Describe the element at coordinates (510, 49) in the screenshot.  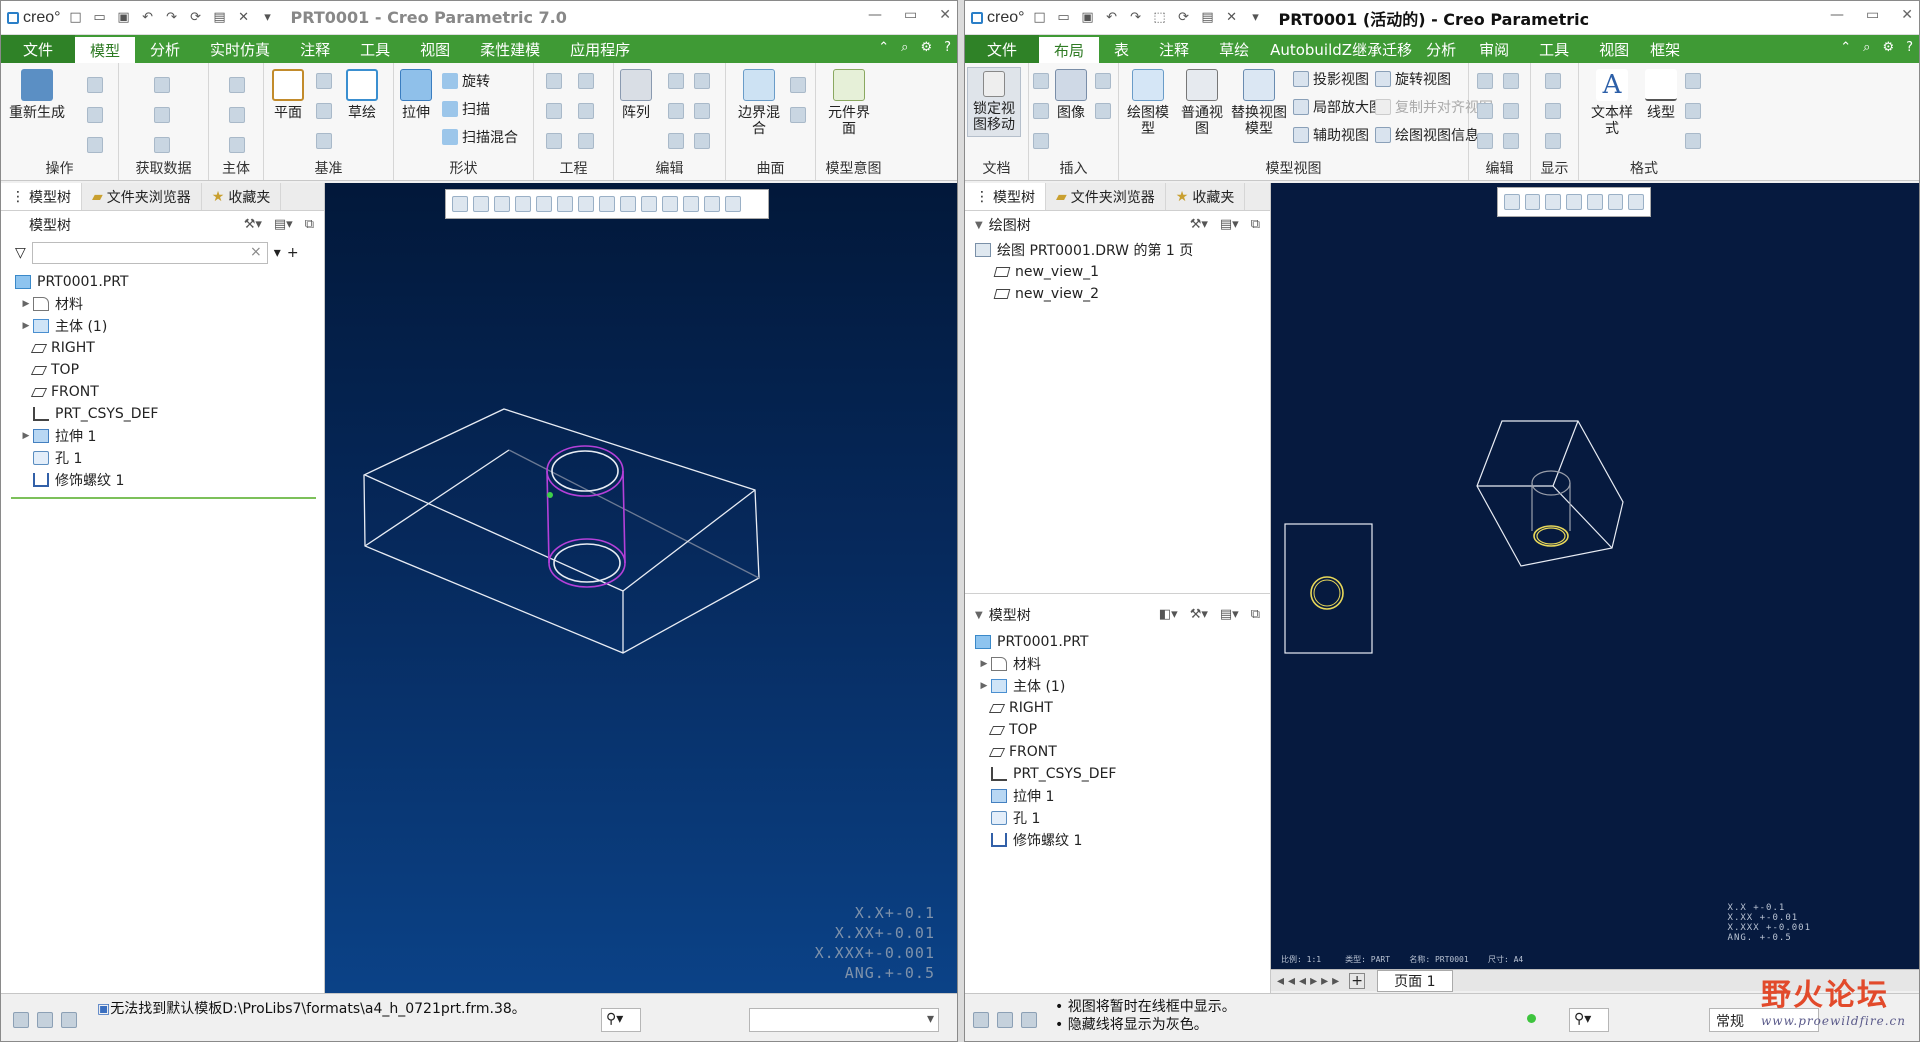
I see `tab-flexible-modeling: 柔性建模` at that location.